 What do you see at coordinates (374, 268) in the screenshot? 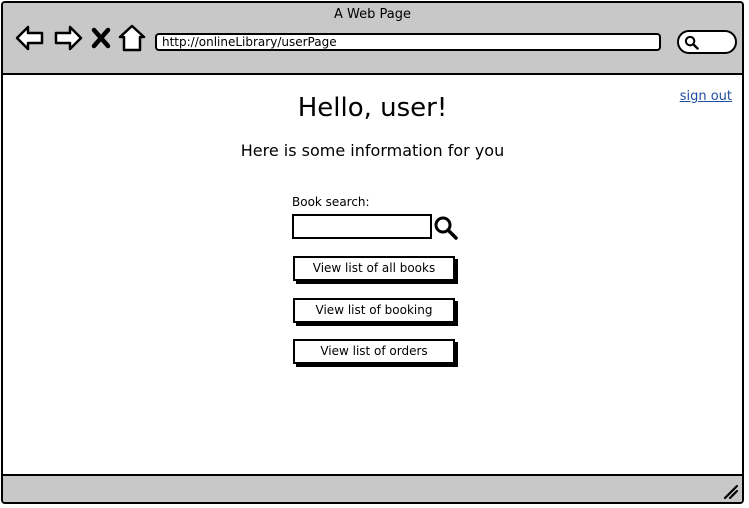
I see `view-all-books-button: View list of all books` at bounding box center [374, 268].